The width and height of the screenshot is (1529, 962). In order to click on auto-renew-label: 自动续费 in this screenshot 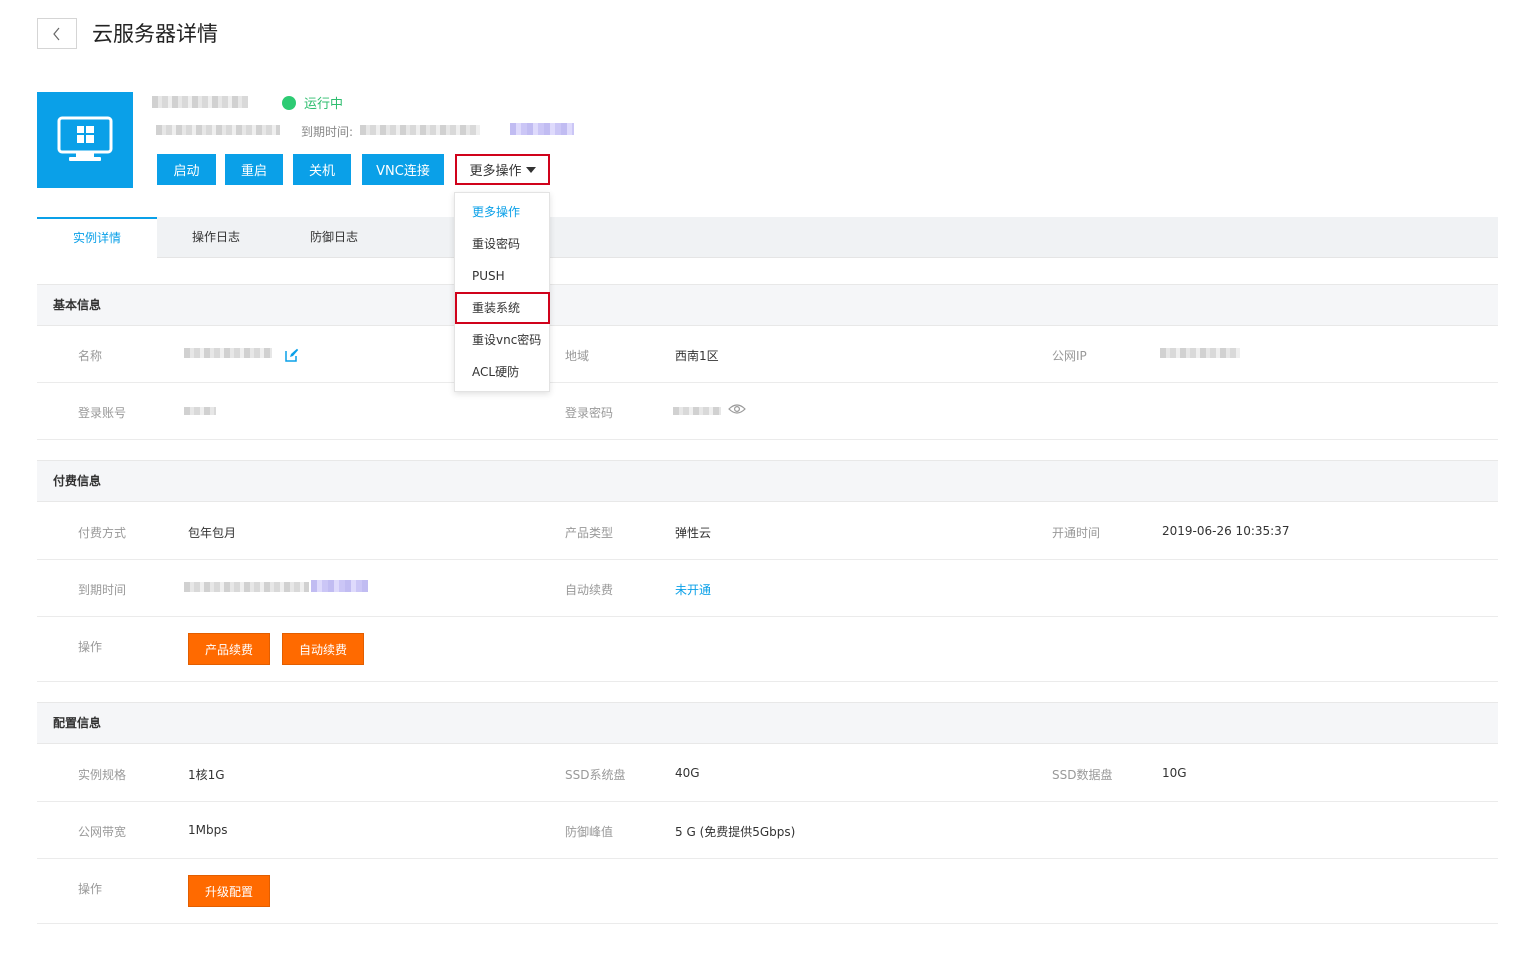, I will do `click(589, 590)`.